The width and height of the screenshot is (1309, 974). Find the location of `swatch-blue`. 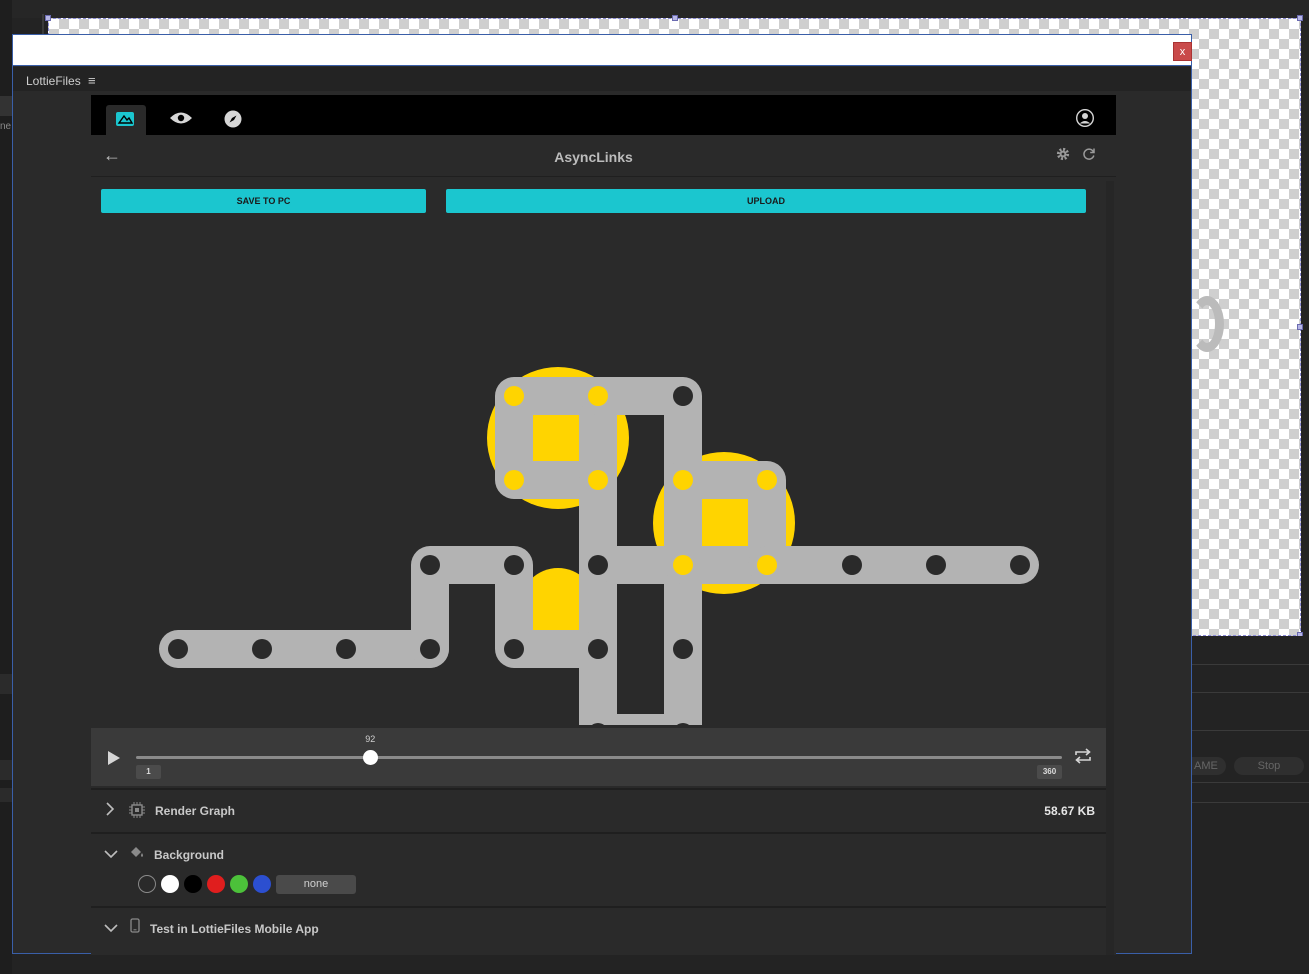

swatch-blue is located at coordinates (262, 884).